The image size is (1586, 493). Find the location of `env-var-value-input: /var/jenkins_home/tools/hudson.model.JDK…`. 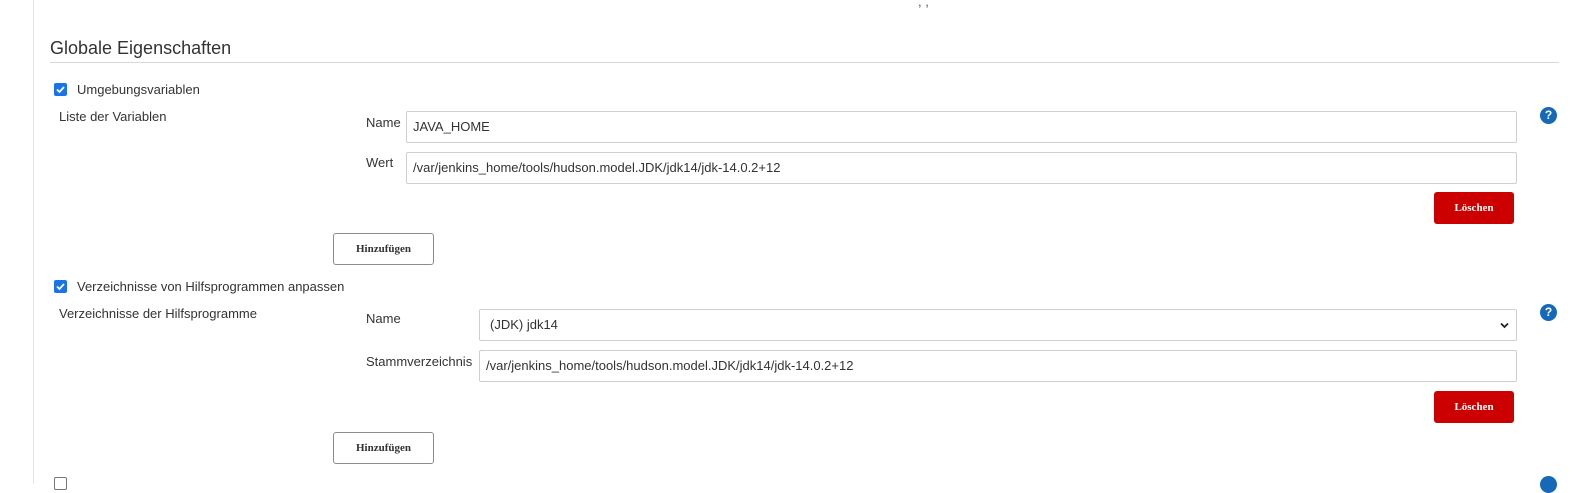

env-var-value-input: /var/jenkins_home/tools/hudson.model.JDK… is located at coordinates (961, 168).